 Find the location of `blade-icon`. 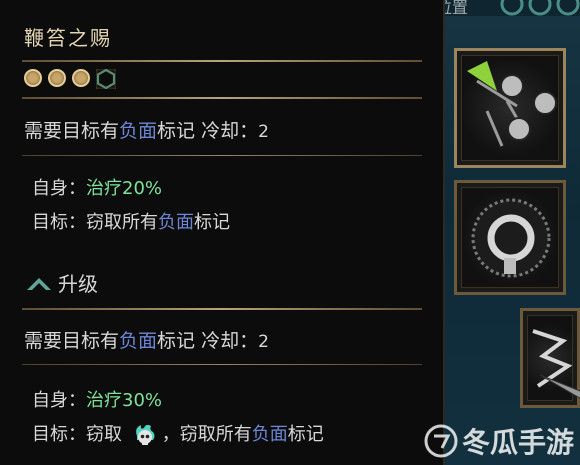

blade-icon is located at coordinates (559, 386).